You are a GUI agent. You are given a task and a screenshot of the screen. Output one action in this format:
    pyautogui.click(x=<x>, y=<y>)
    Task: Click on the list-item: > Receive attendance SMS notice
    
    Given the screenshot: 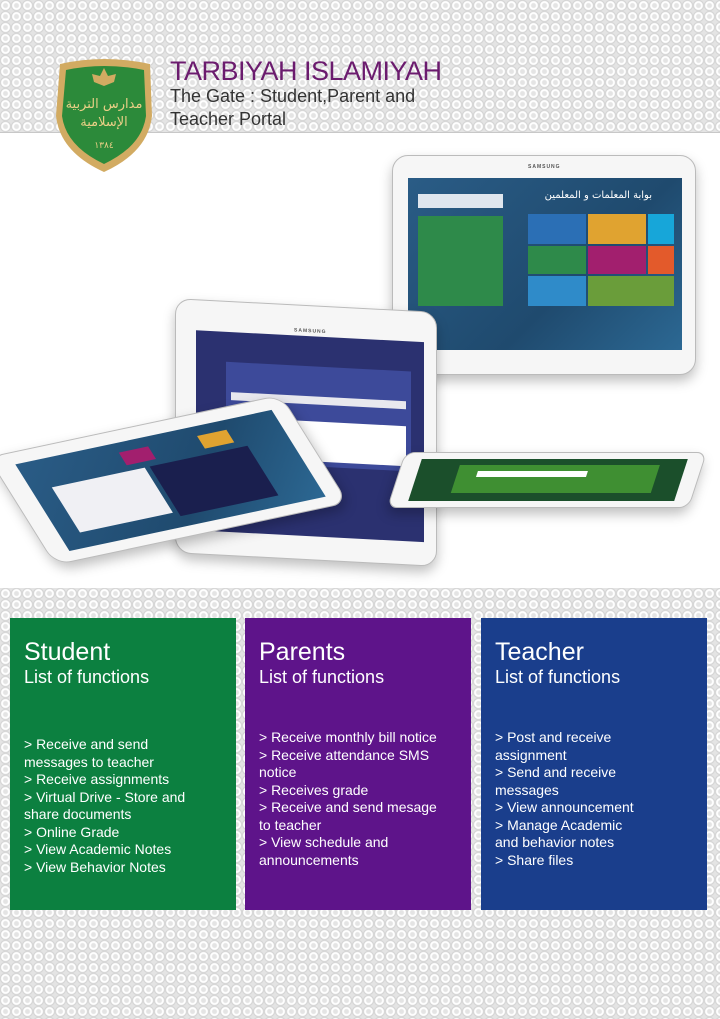 What is the action you would take?
    pyautogui.click(x=344, y=763)
    